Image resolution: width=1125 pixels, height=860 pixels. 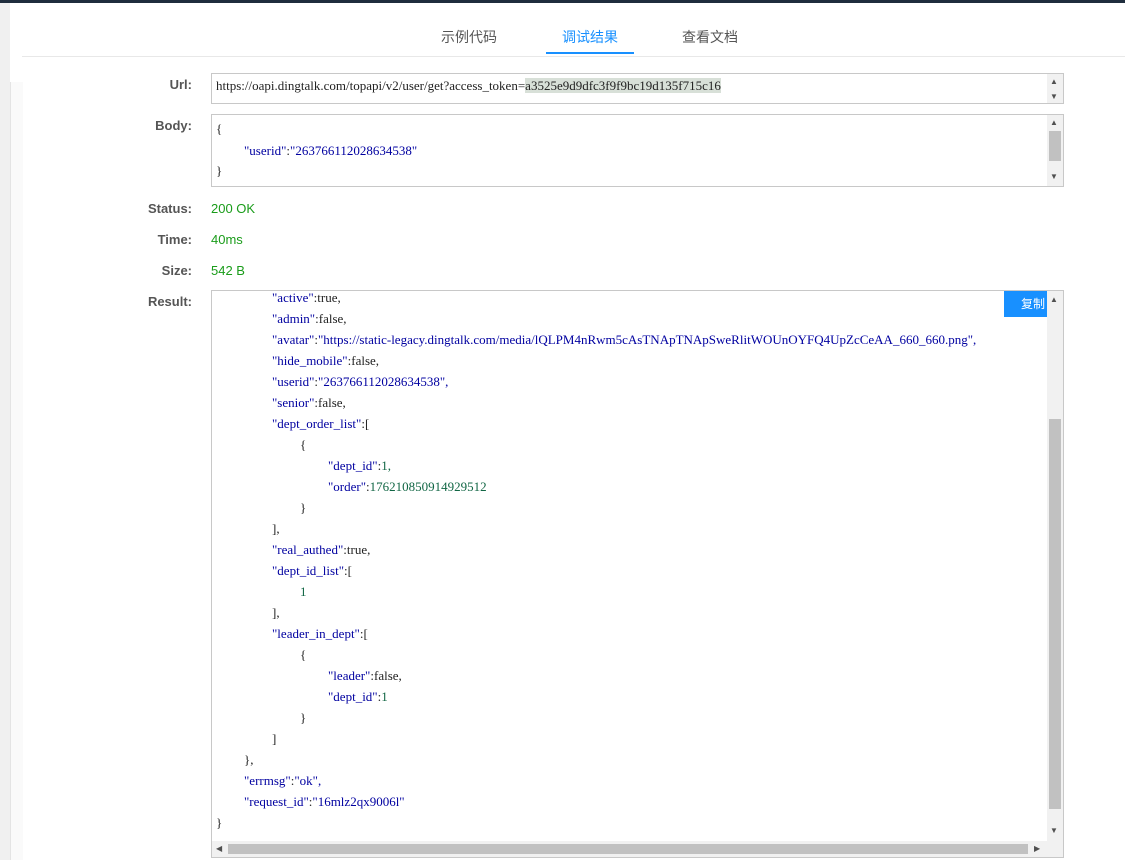 What do you see at coordinates (365, 675) in the screenshot?
I see `result-line: "leader":false,` at bounding box center [365, 675].